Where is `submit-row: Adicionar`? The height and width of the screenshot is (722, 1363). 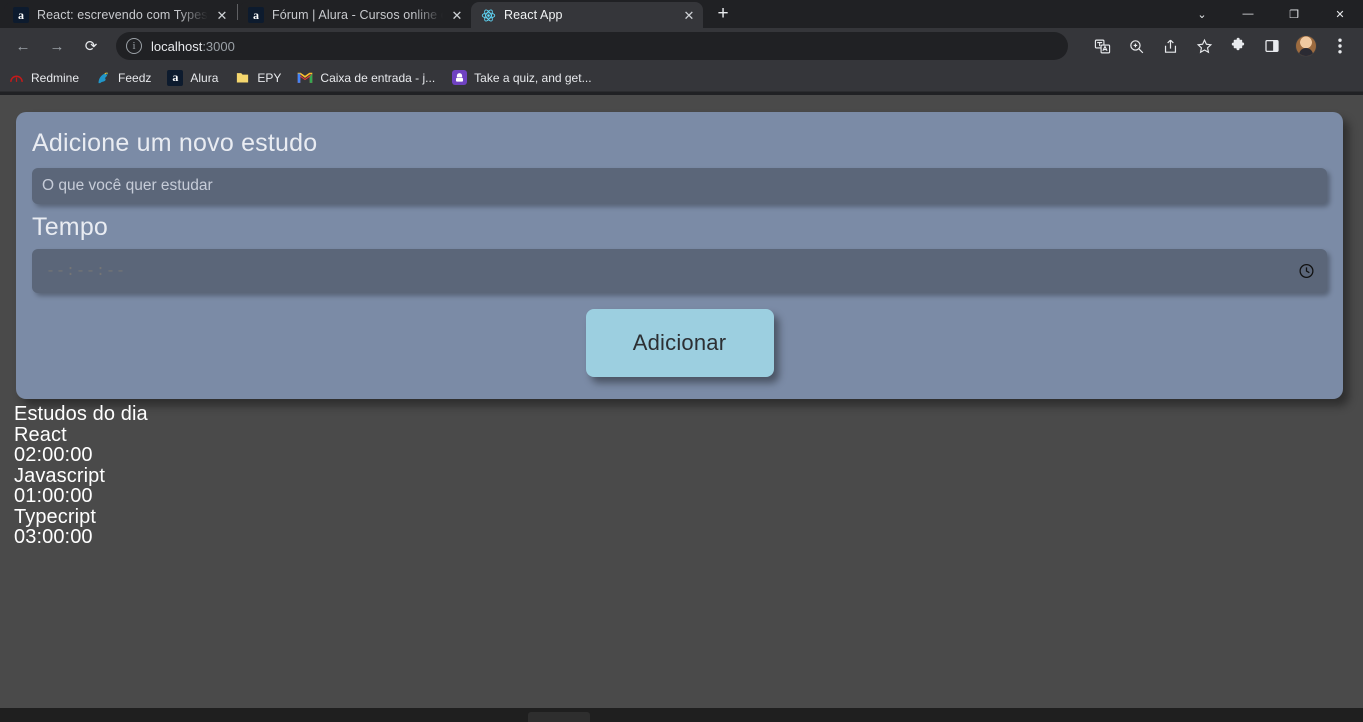
submit-row: Adicionar is located at coordinates (679, 343).